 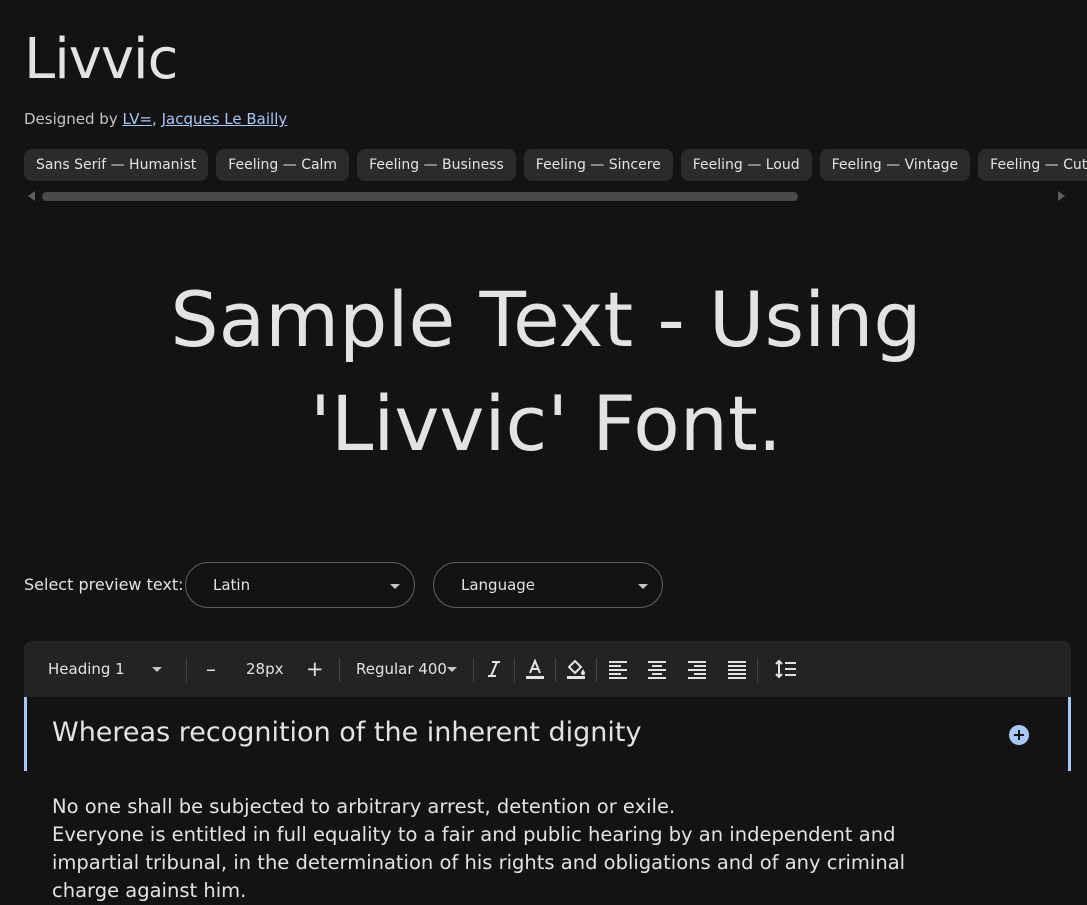 I want to click on font-weight-value: Regular 400, so click(x=401, y=669).